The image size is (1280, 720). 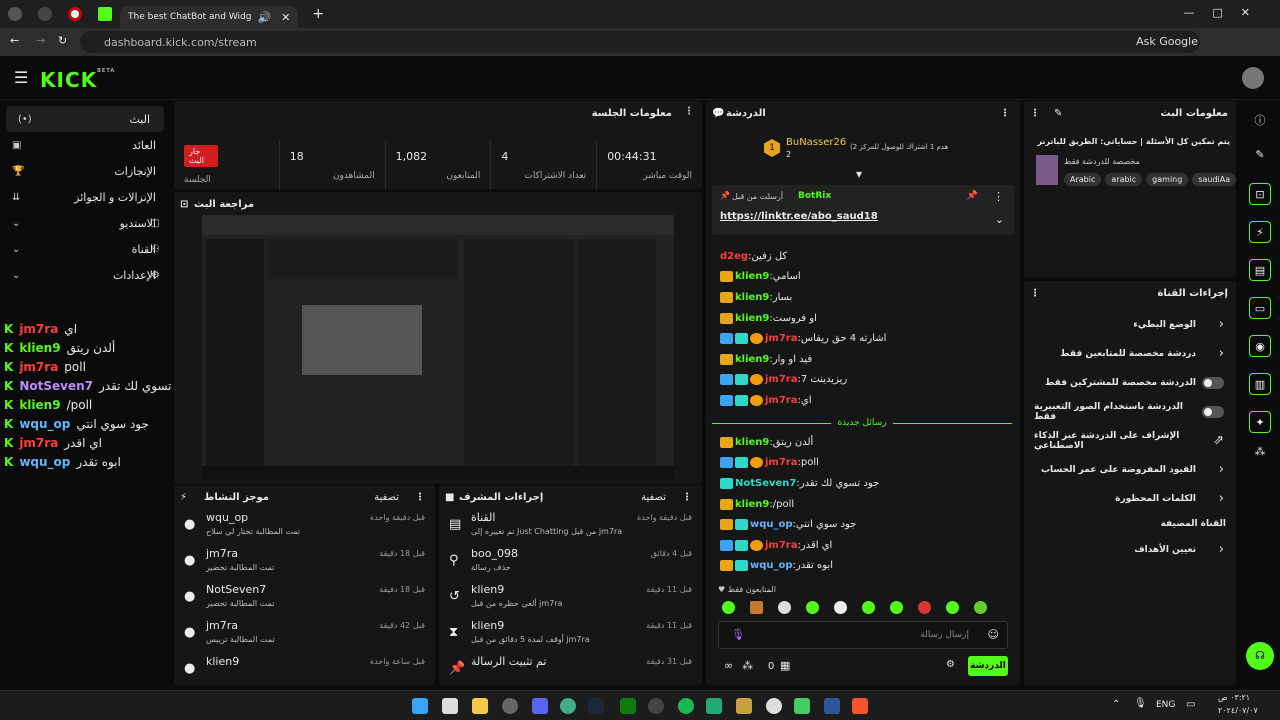 I want to click on stream-tag: saudiAa, so click(x=1214, y=179).